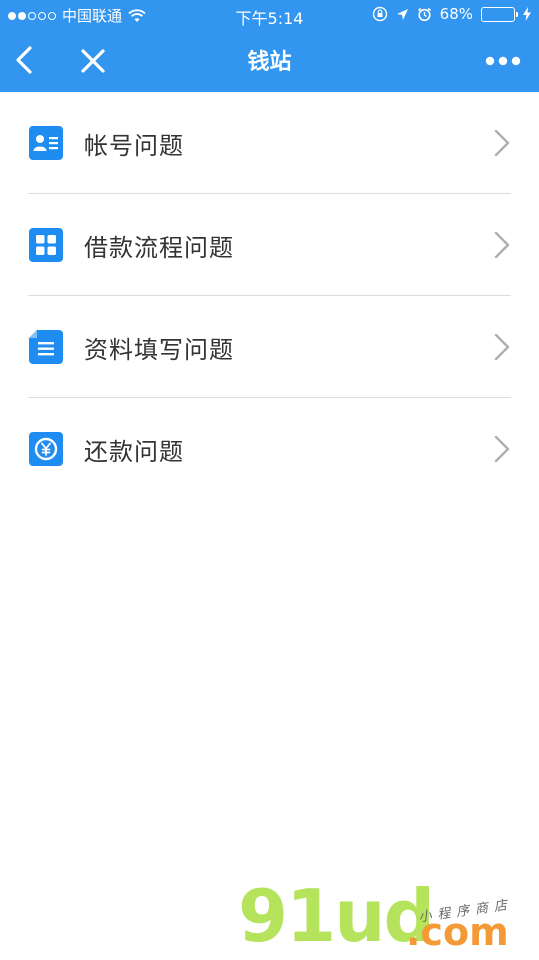 This screenshot has width=539, height=960. What do you see at coordinates (457, 932) in the screenshot?
I see `watermark-domain: .com` at bounding box center [457, 932].